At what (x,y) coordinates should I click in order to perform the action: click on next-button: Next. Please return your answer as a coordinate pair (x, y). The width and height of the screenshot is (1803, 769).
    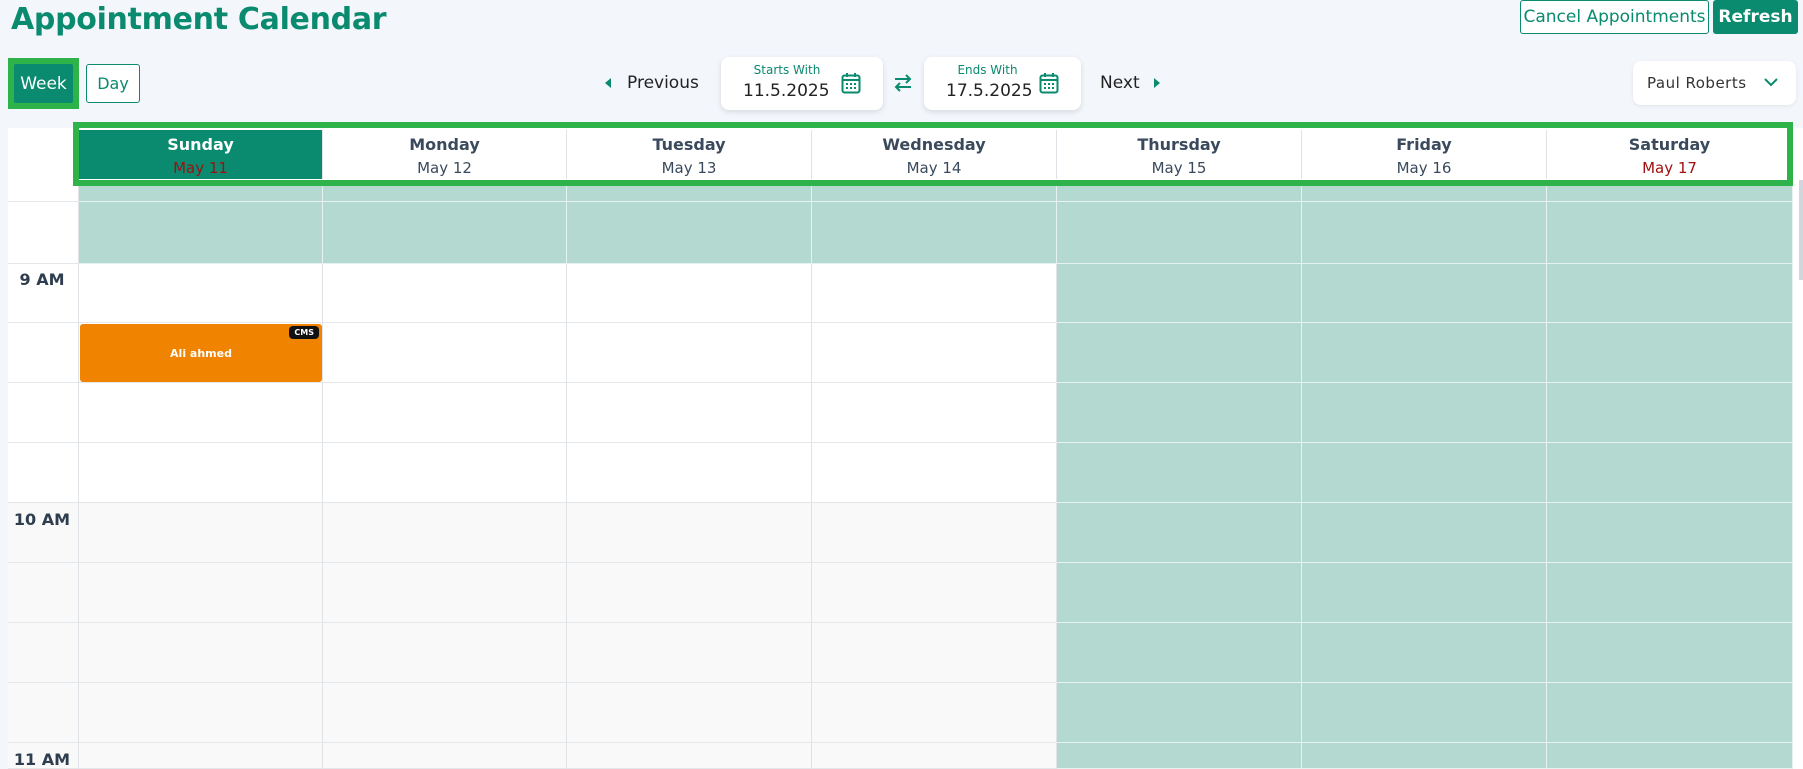
    Looking at the image, I should click on (1130, 83).